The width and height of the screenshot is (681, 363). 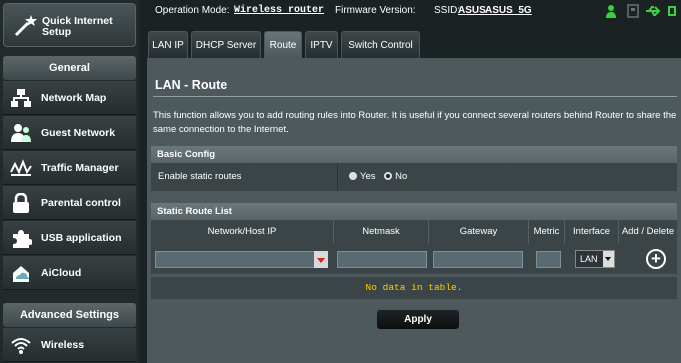 I want to click on radio-yes-label: Yes, so click(x=368, y=176).